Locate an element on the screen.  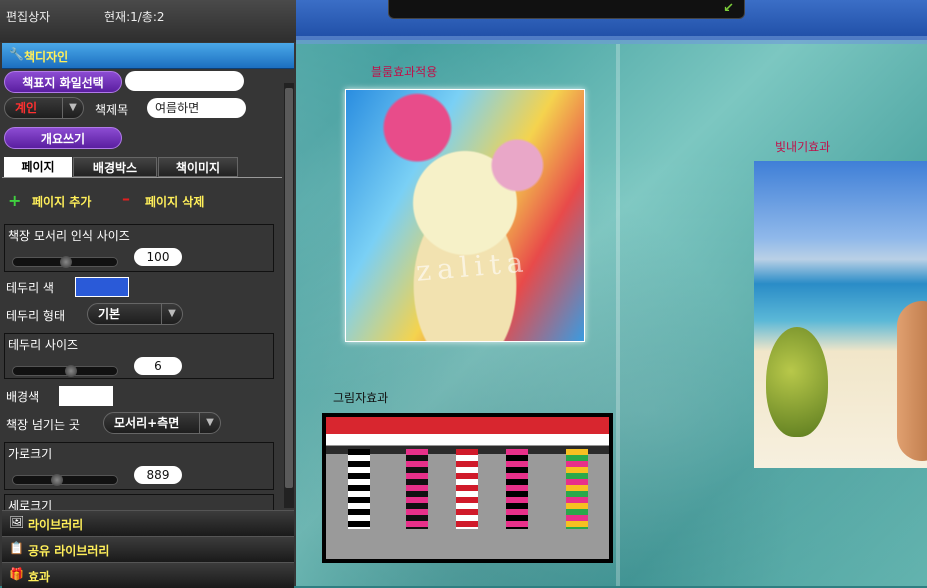
tab-divider is located at coordinates (142, 177).